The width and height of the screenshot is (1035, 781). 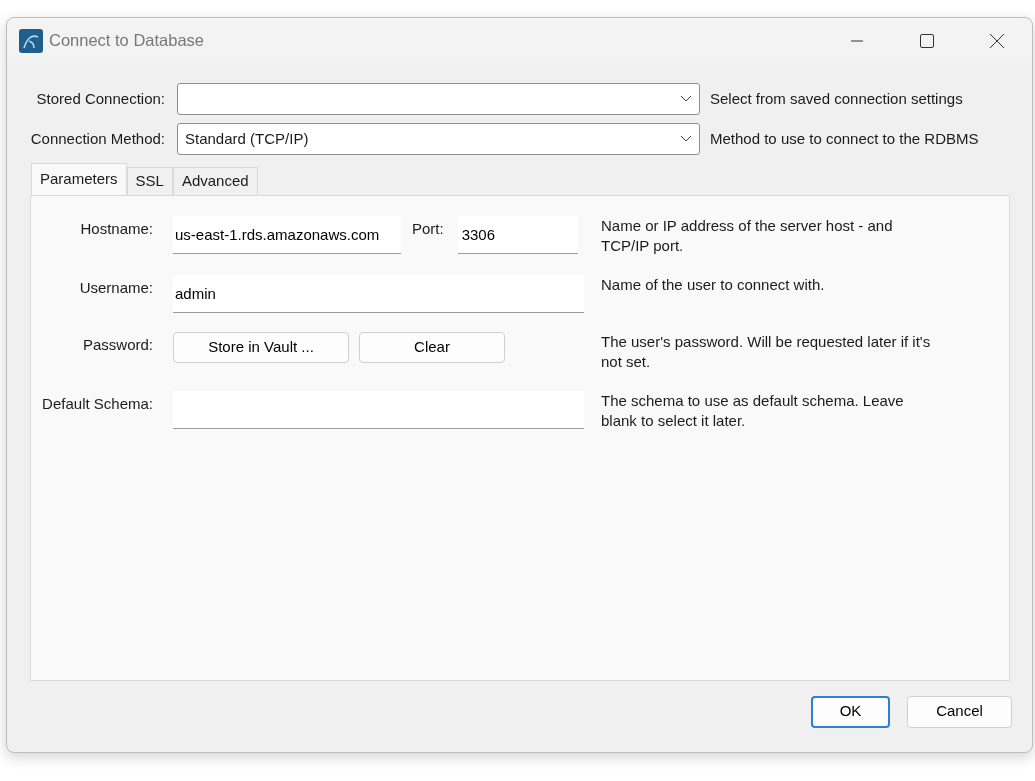 What do you see at coordinates (31, 40) in the screenshot?
I see `app-logo-icon` at bounding box center [31, 40].